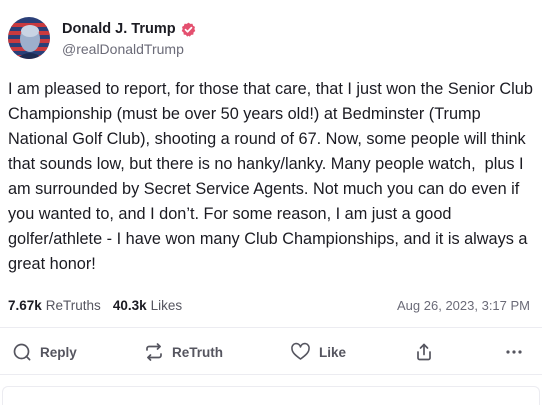  Describe the element at coordinates (463, 305) in the screenshot. I see `post-timestamp: Aug 26, 2023, 3:17 PM` at that location.